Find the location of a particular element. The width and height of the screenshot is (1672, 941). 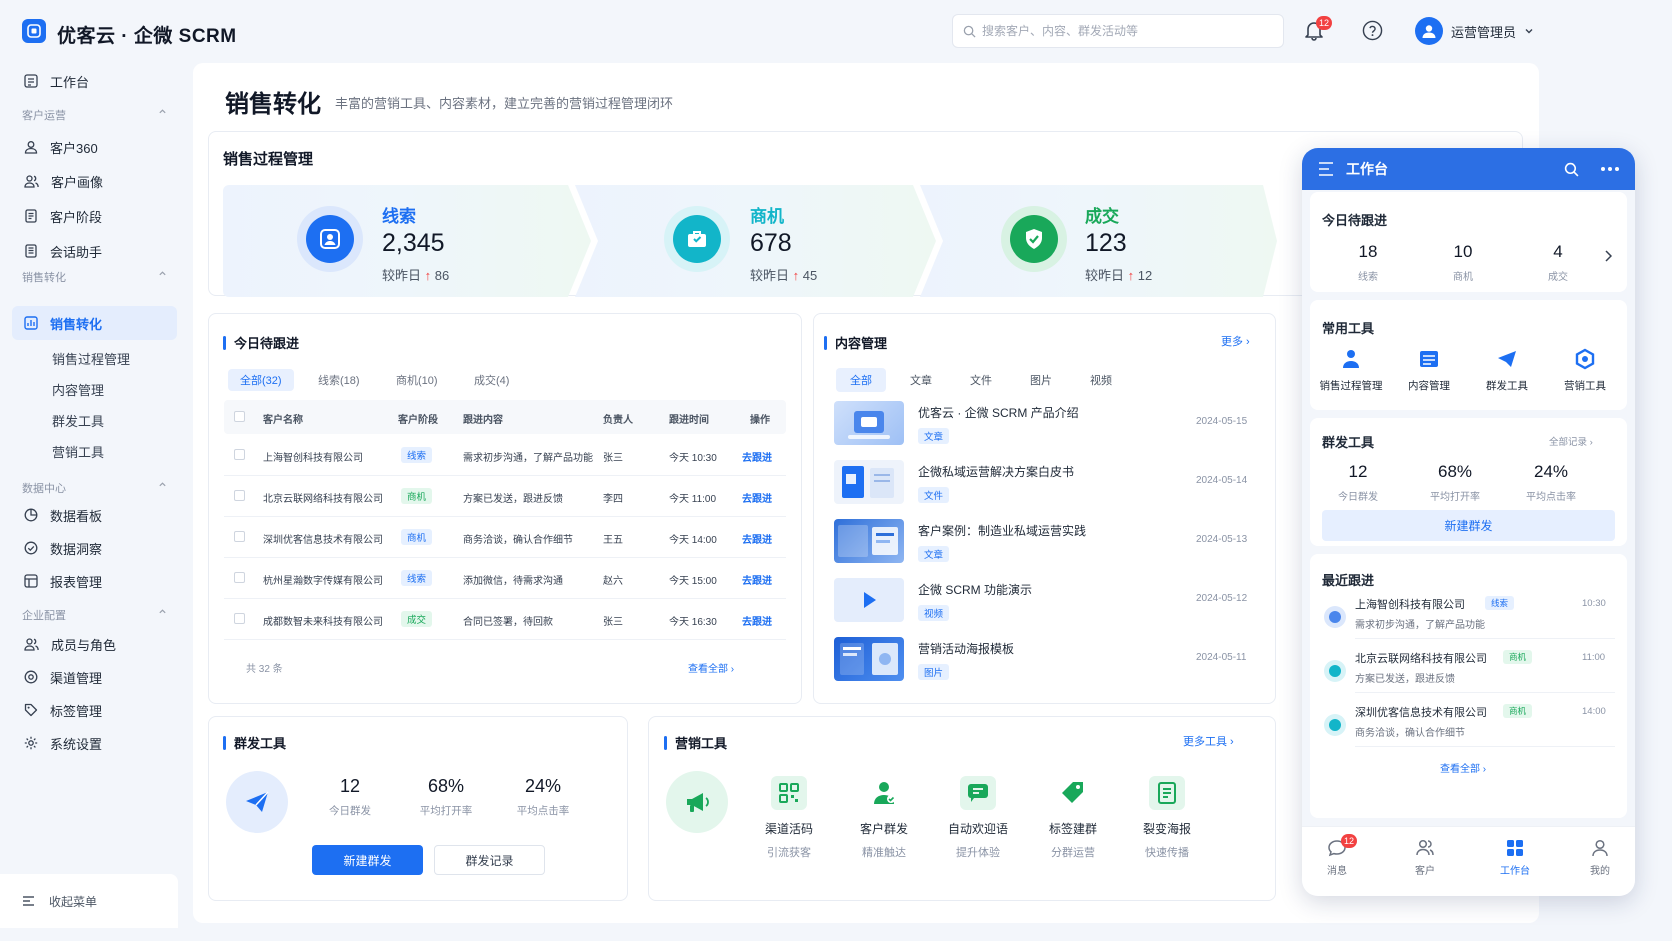

content-date: 2024-05-13 is located at coordinates (1222, 539).